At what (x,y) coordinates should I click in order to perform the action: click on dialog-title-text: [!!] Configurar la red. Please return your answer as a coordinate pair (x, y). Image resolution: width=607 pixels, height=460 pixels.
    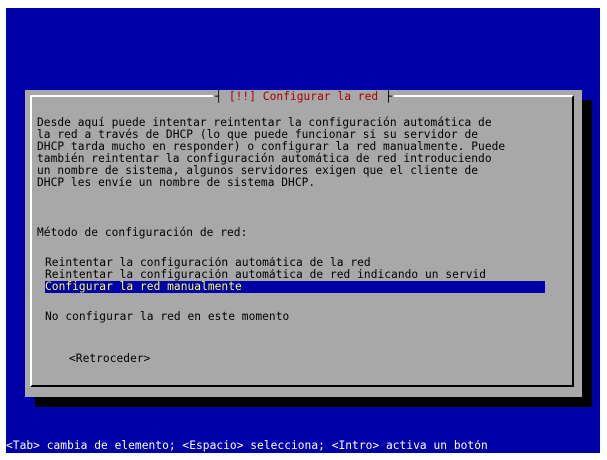
    Looking at the image, I should click on (303, 96).